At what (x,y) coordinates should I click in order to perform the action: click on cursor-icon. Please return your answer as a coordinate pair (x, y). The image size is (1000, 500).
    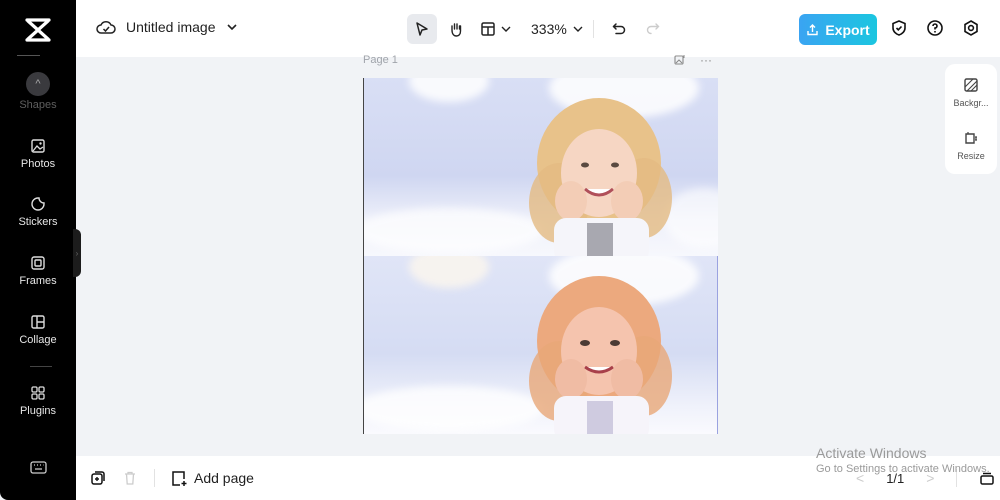
    Looking at the image, I should click on (422, 29).